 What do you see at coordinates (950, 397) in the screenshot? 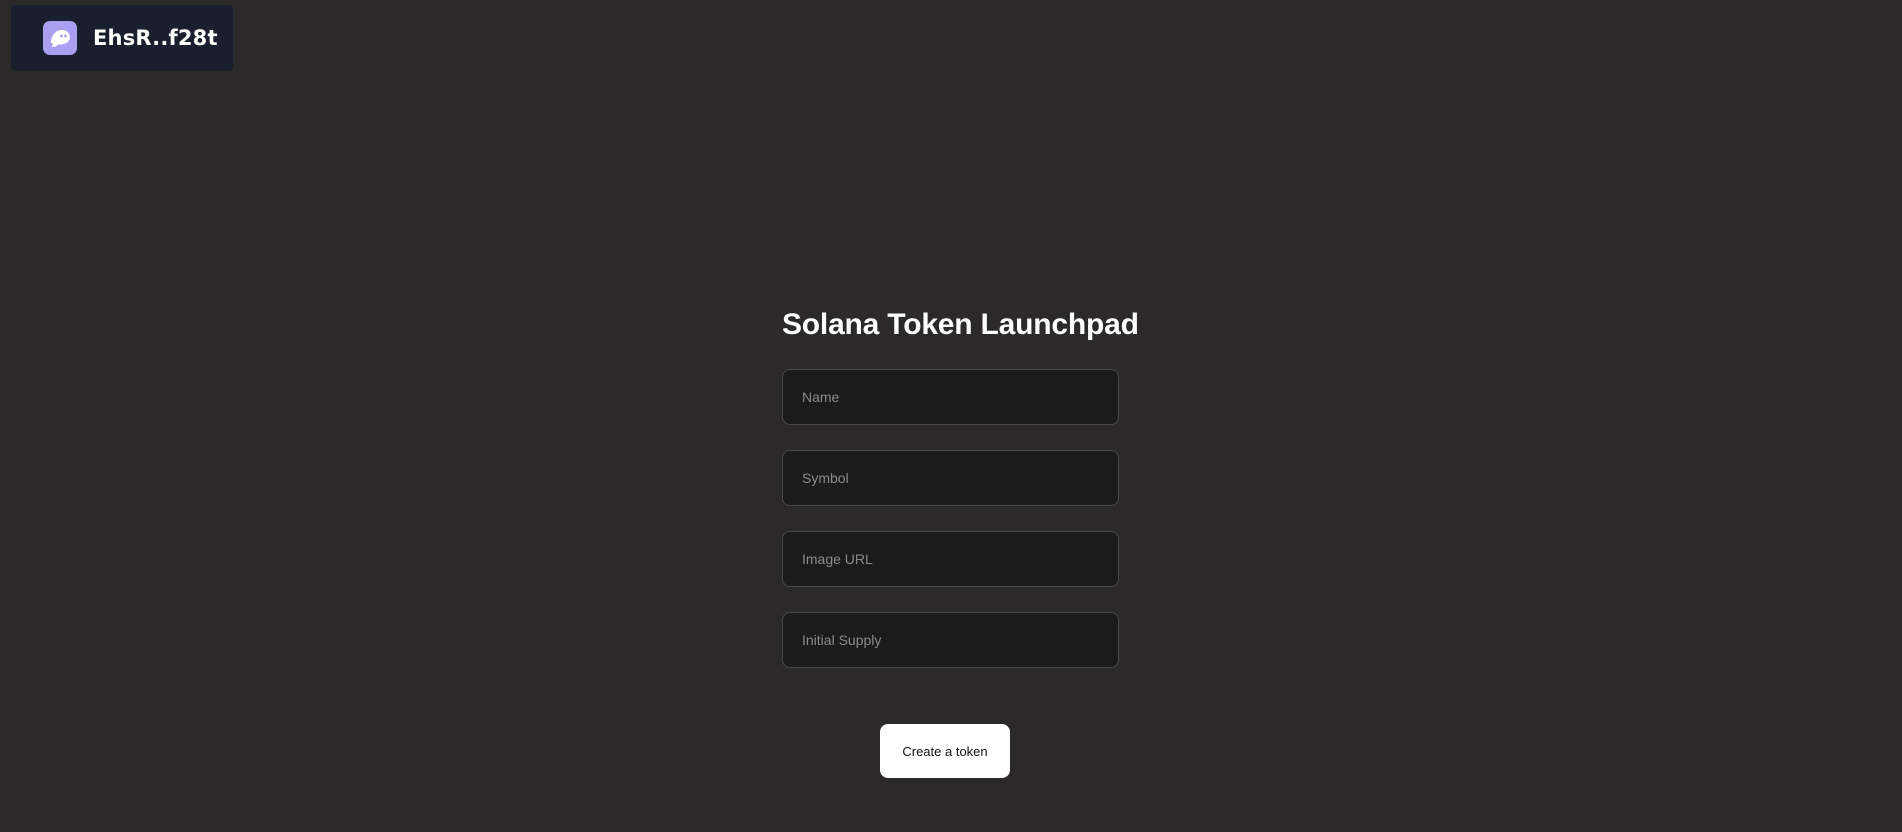
I see `name-input` at bounding box center [950, 397].